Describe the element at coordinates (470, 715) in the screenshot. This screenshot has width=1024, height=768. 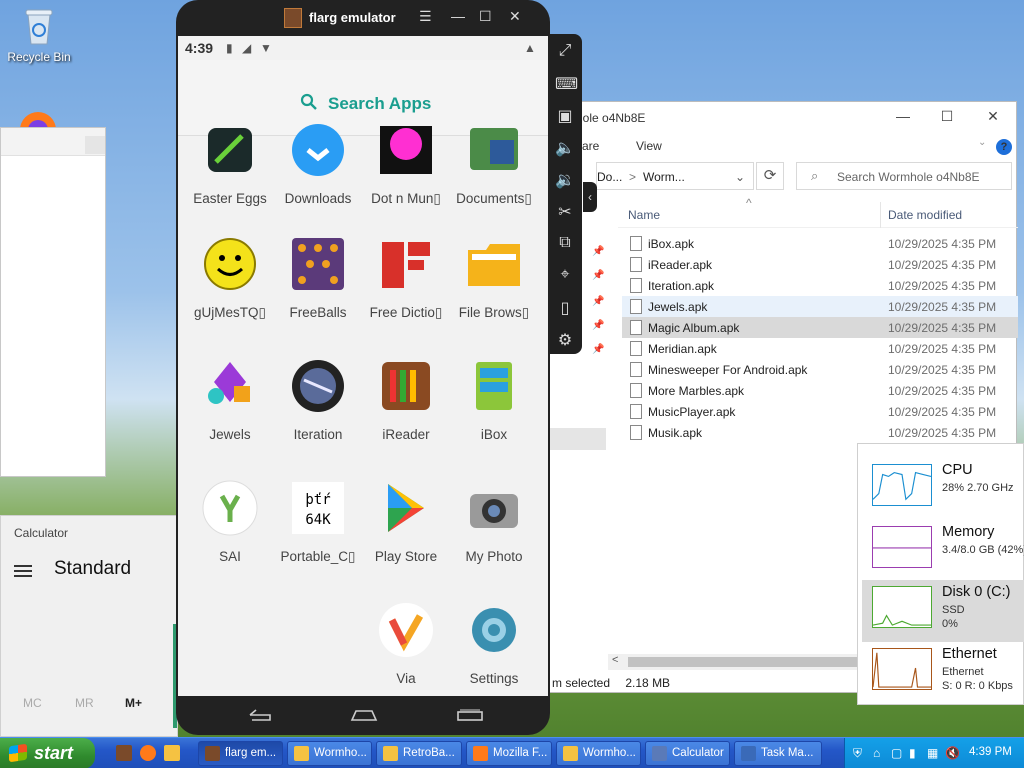
I see `recents-icon` at that location.